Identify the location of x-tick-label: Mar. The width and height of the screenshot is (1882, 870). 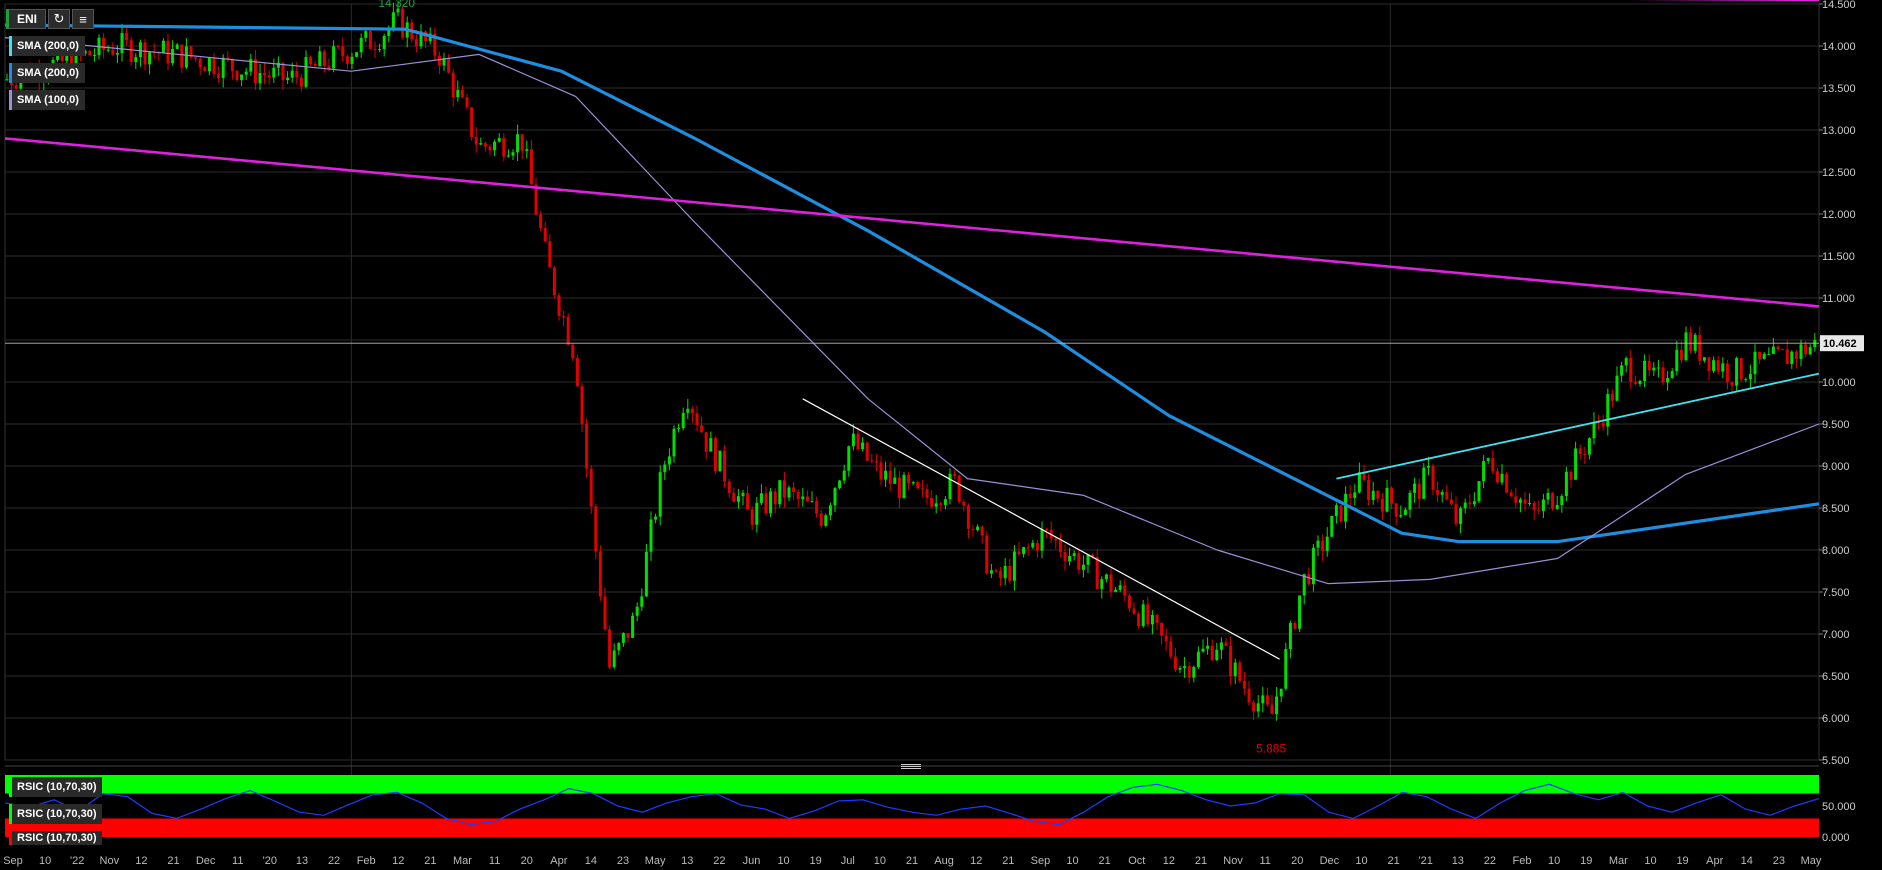
(462, 861).